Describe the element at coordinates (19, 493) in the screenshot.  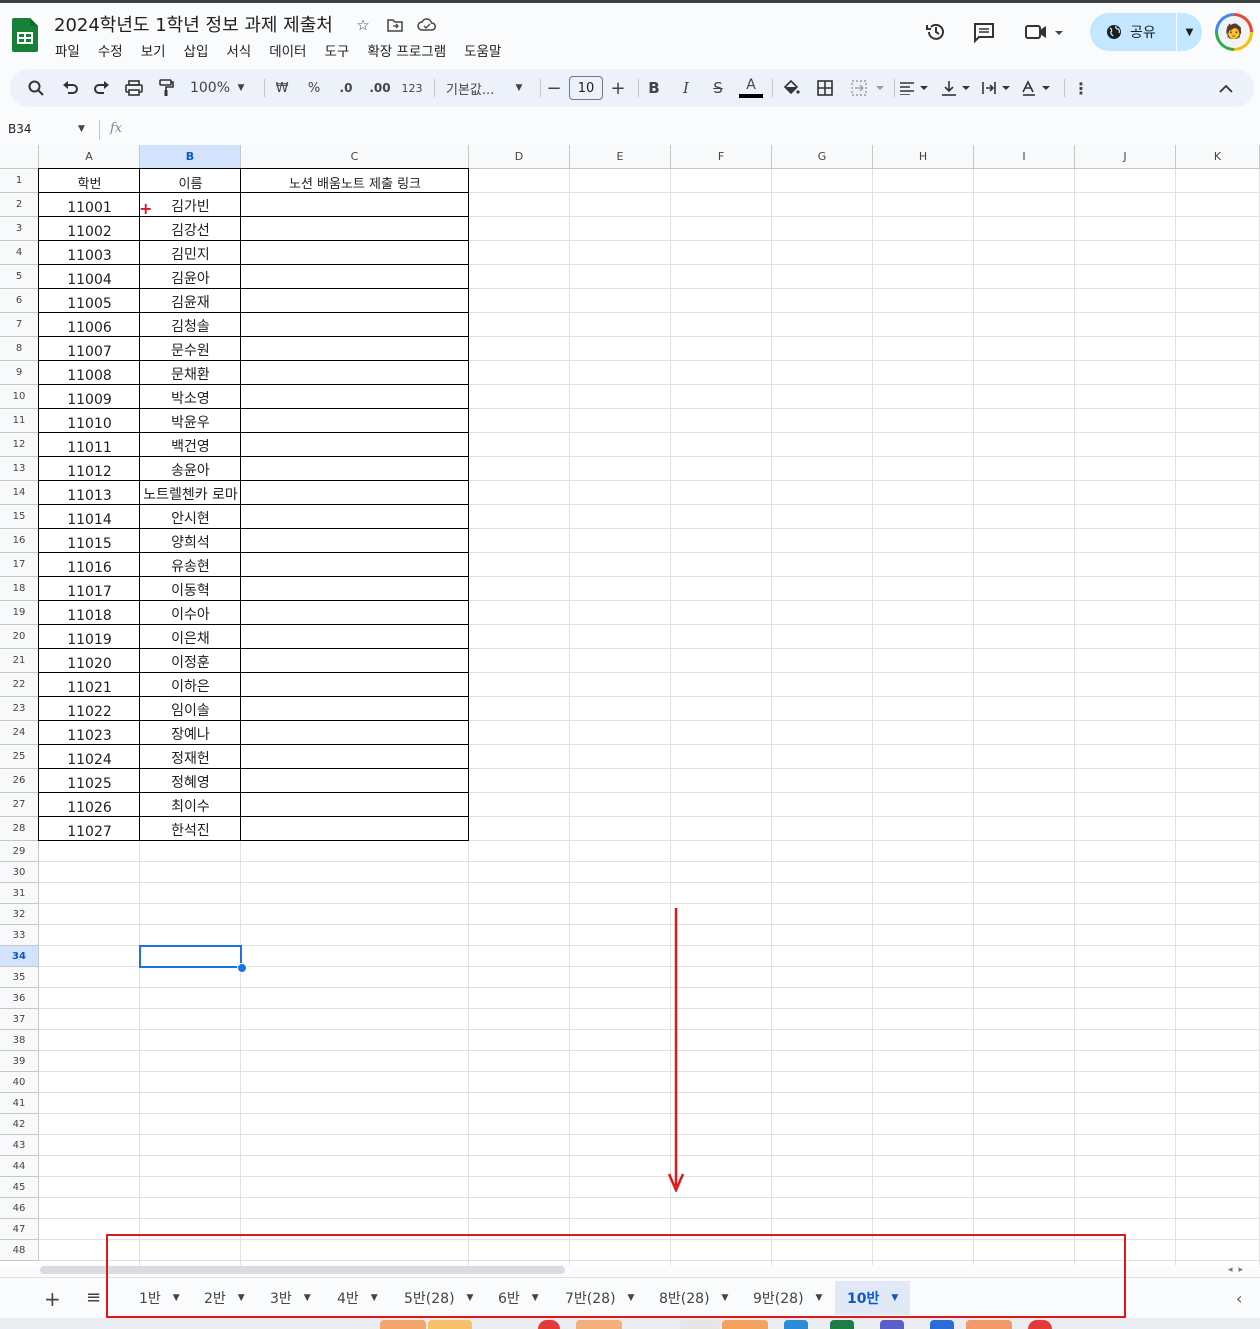
I see `row-header: 14` at that location.